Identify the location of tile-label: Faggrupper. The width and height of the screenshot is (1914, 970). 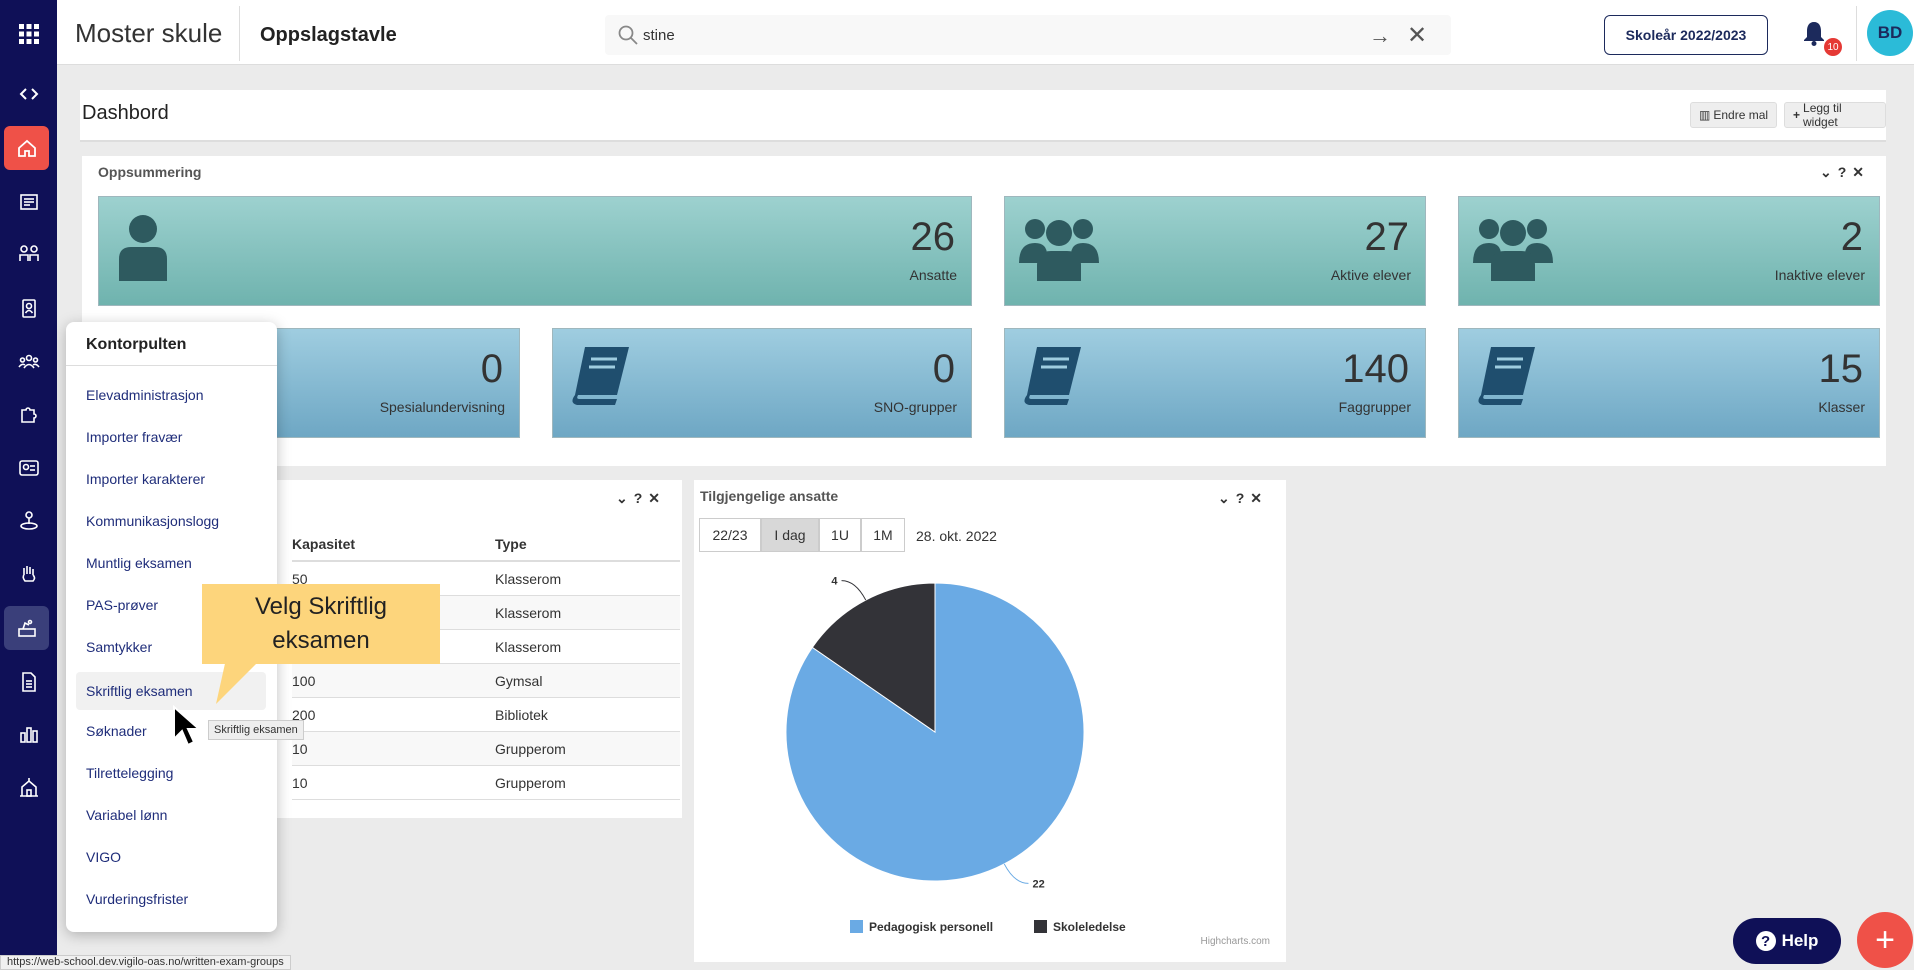
(1374, 407).